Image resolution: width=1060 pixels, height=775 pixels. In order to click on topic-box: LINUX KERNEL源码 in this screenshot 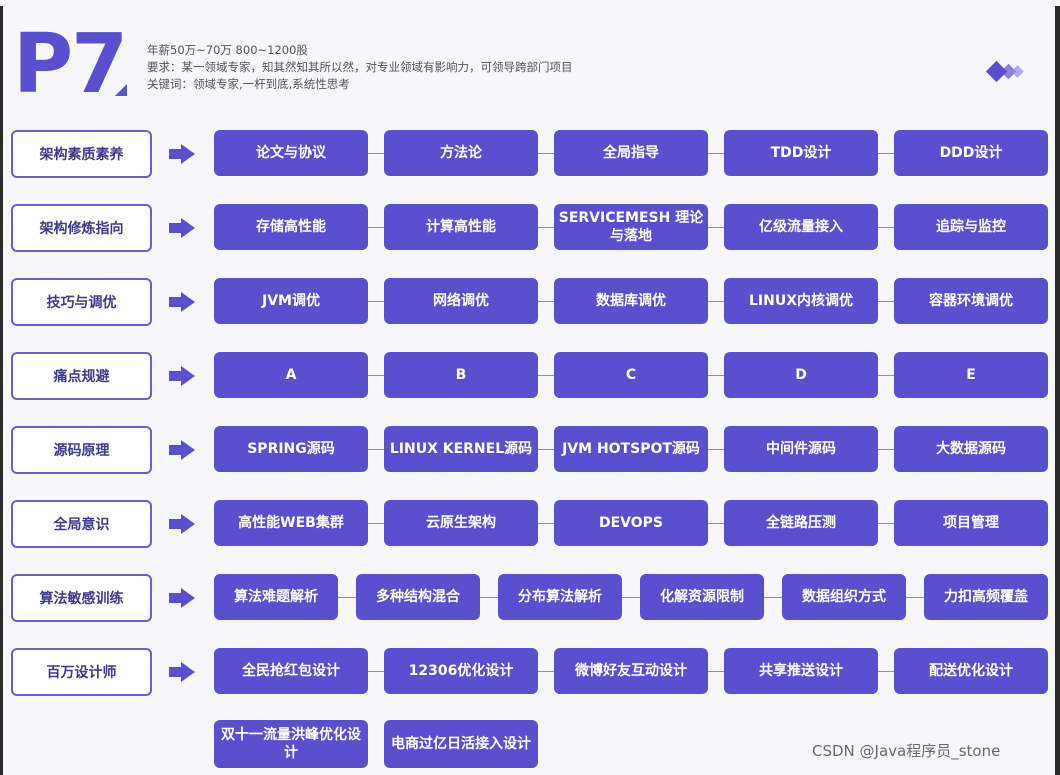, I will do `click(461, 449)`.